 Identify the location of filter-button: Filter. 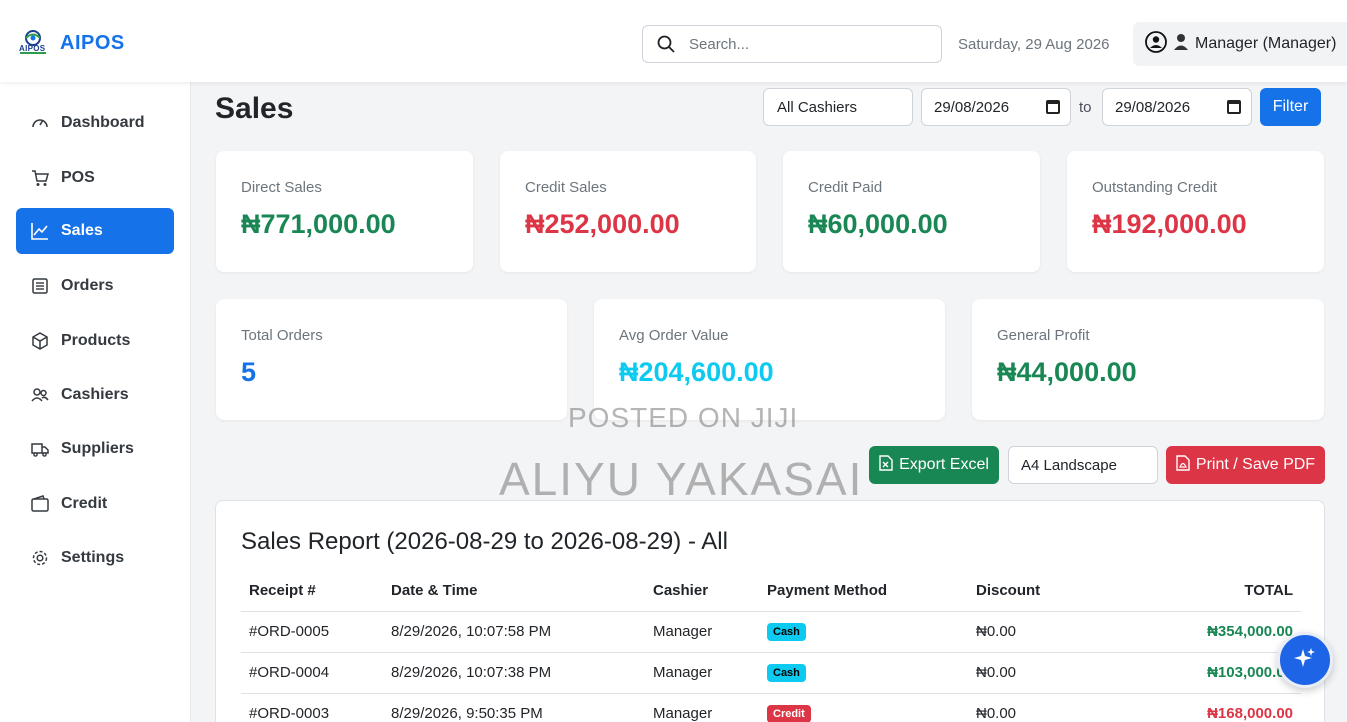
(1290, 107).